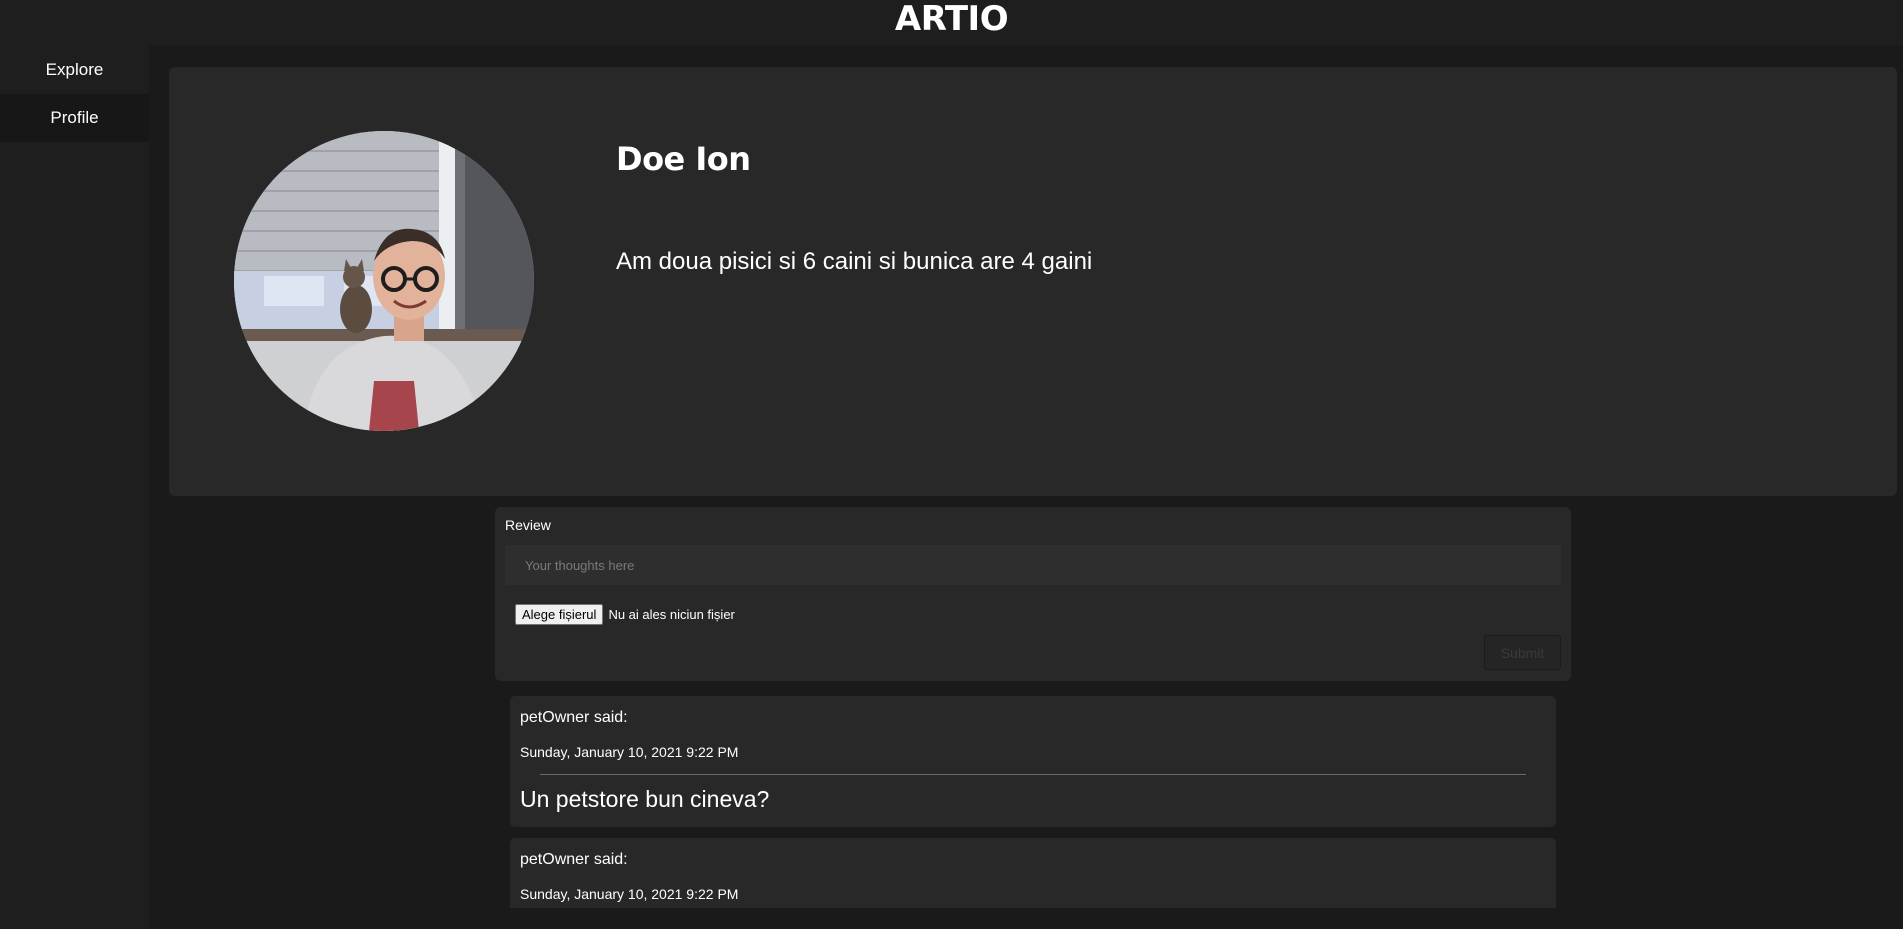 The image size is (1903, 929). What do you see at coordinates (951, 19) in the screenshot?
I see `brand-logo: ARTIO` at bounding box center [951, 19].